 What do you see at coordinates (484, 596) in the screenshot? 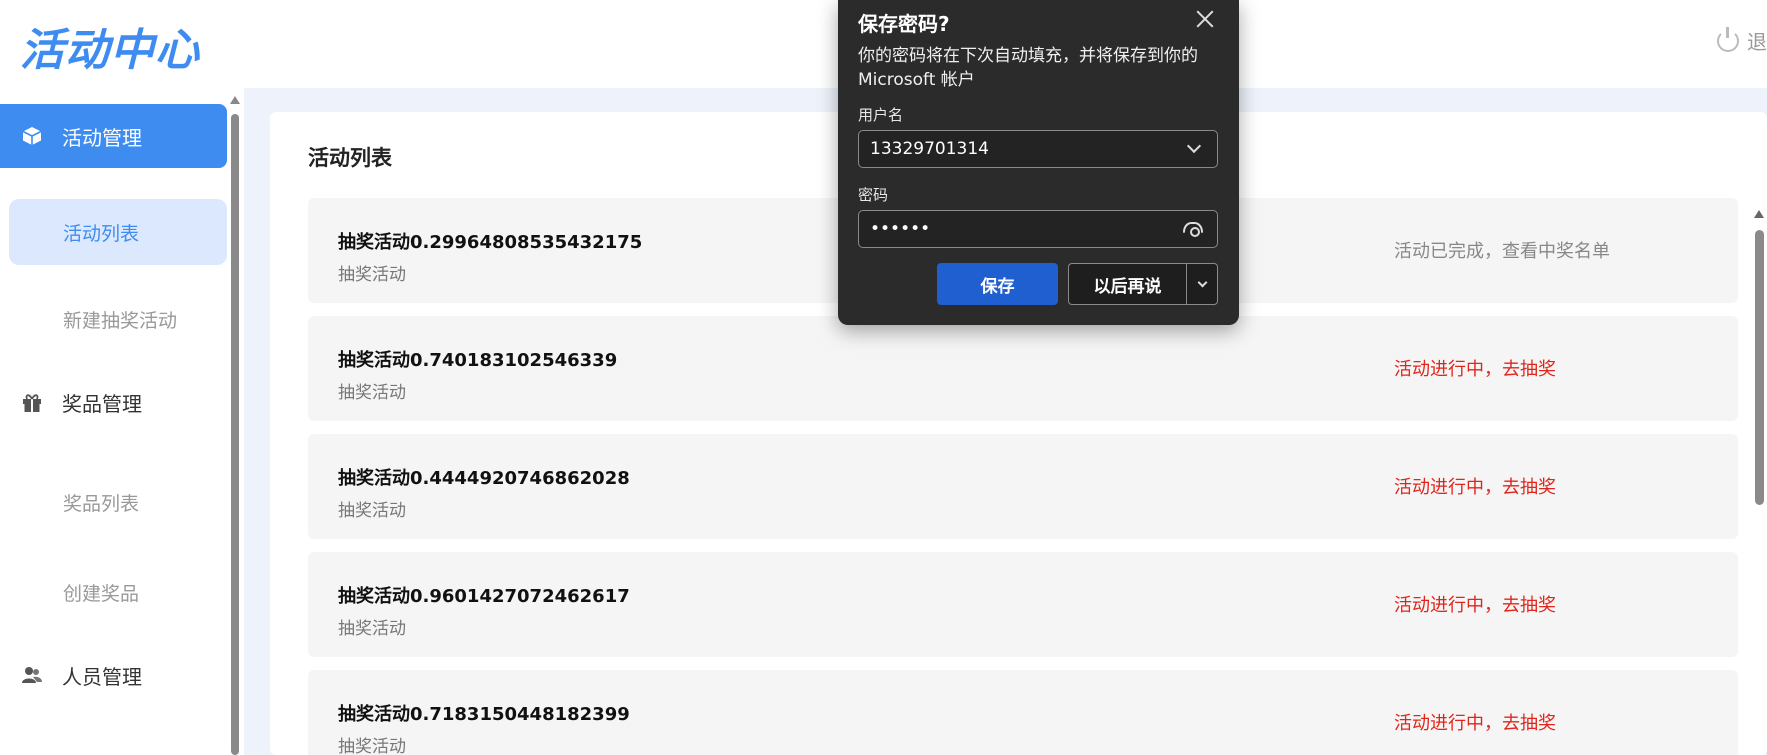
I see `activity-name: 抽奖活动0.9601427072462617` at bounding box center [484, 596].